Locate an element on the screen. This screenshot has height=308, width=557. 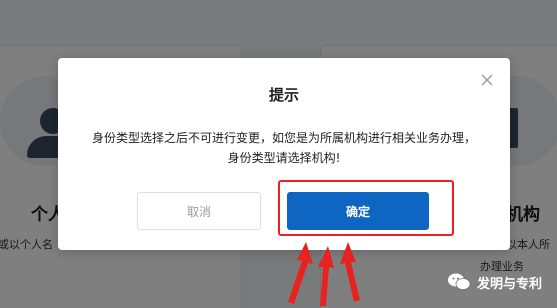
watermark: 发明与专利 is located at coordinates (494, 282).